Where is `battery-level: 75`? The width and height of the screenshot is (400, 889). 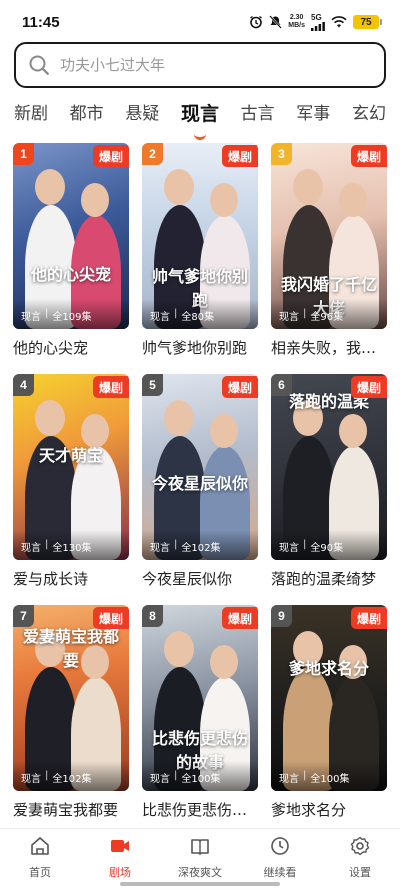
battery-level: 75 is located at coordinates (366, 22).